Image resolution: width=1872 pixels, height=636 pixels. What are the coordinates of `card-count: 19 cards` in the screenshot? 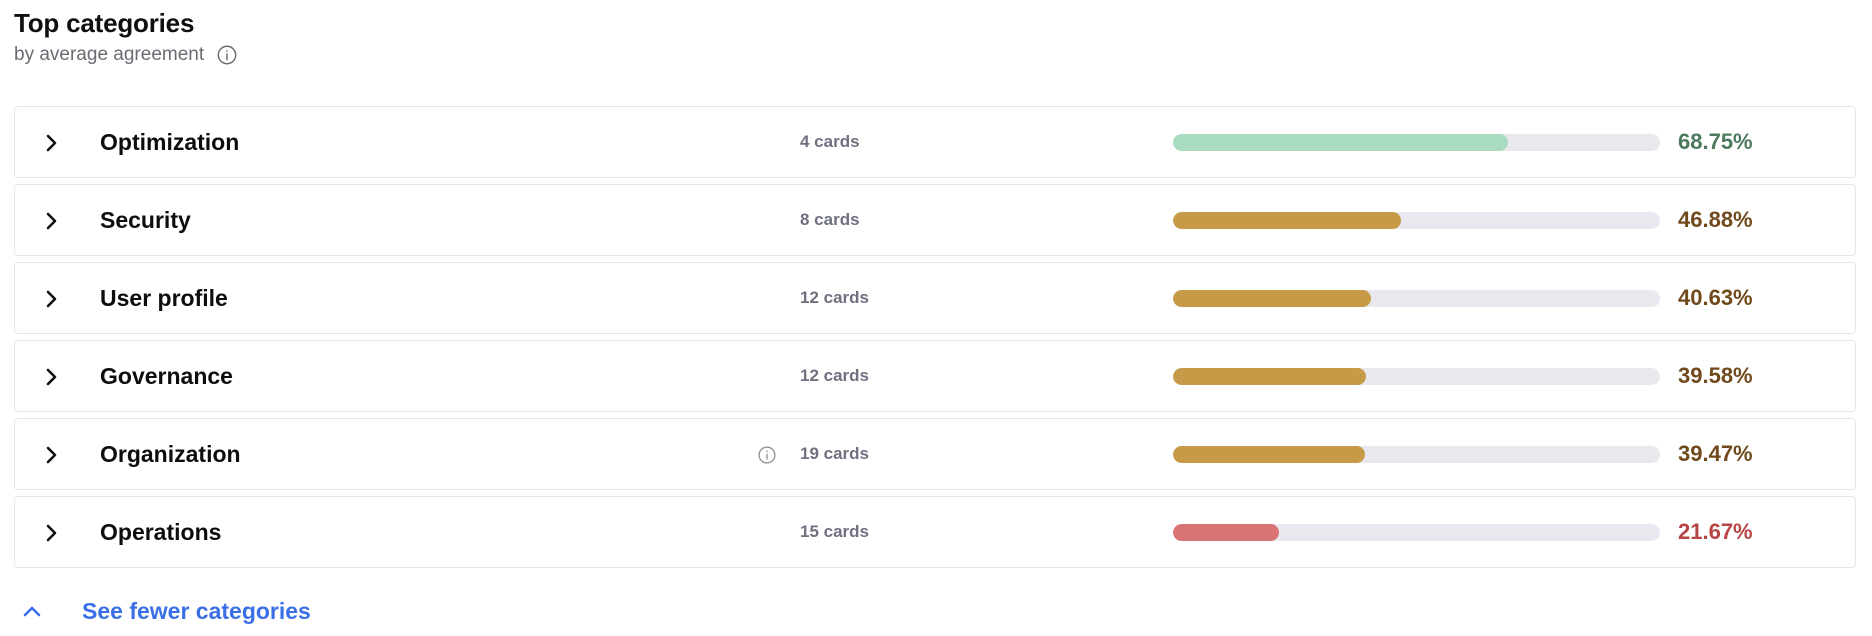 It's located at (834, 453).